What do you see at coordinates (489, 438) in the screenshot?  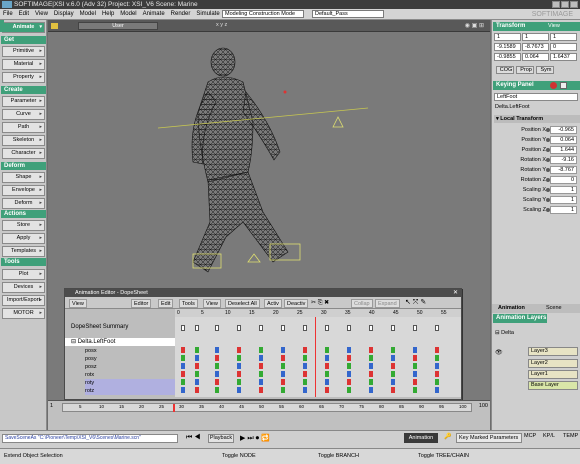 I see `key-marked-parameters: Key Marked Parameters` at bounding box center [489, 438].